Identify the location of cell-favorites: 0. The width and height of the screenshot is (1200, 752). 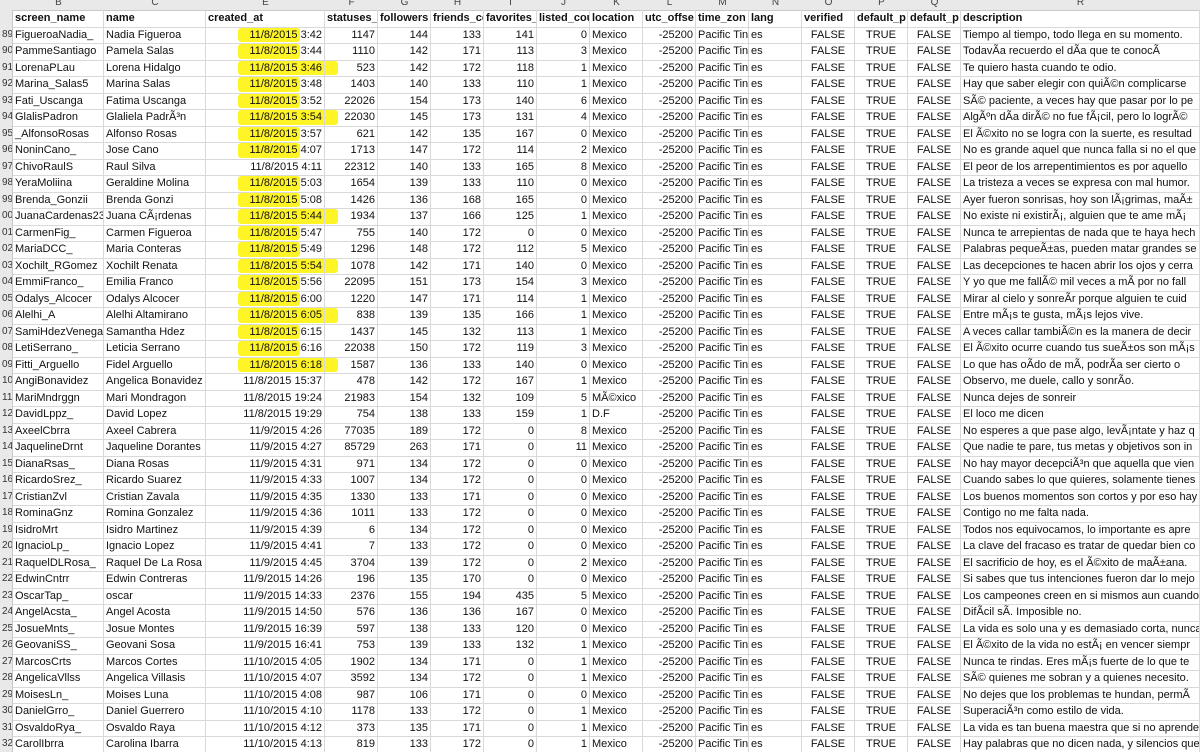
(510, 661).